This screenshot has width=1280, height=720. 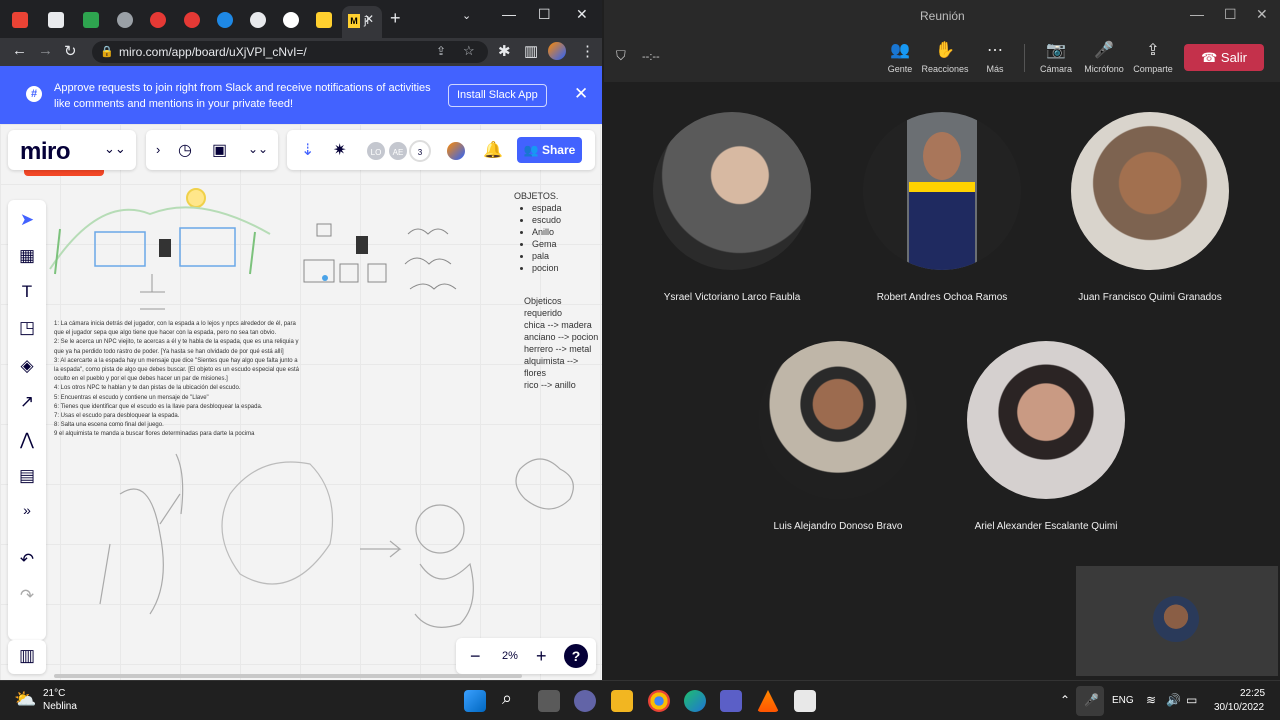 I want to click on wifi-icon: ≋, so click(x=1151, y=700).